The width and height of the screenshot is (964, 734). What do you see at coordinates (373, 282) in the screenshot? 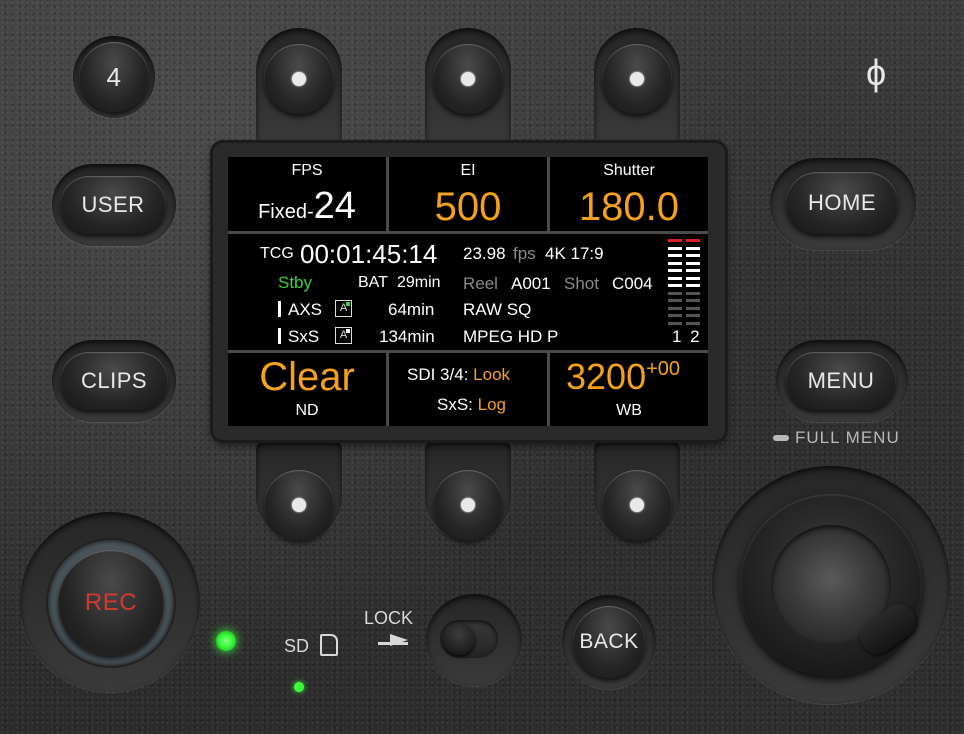
I see `battery-label: BAT` at bounding box center [373, 282].